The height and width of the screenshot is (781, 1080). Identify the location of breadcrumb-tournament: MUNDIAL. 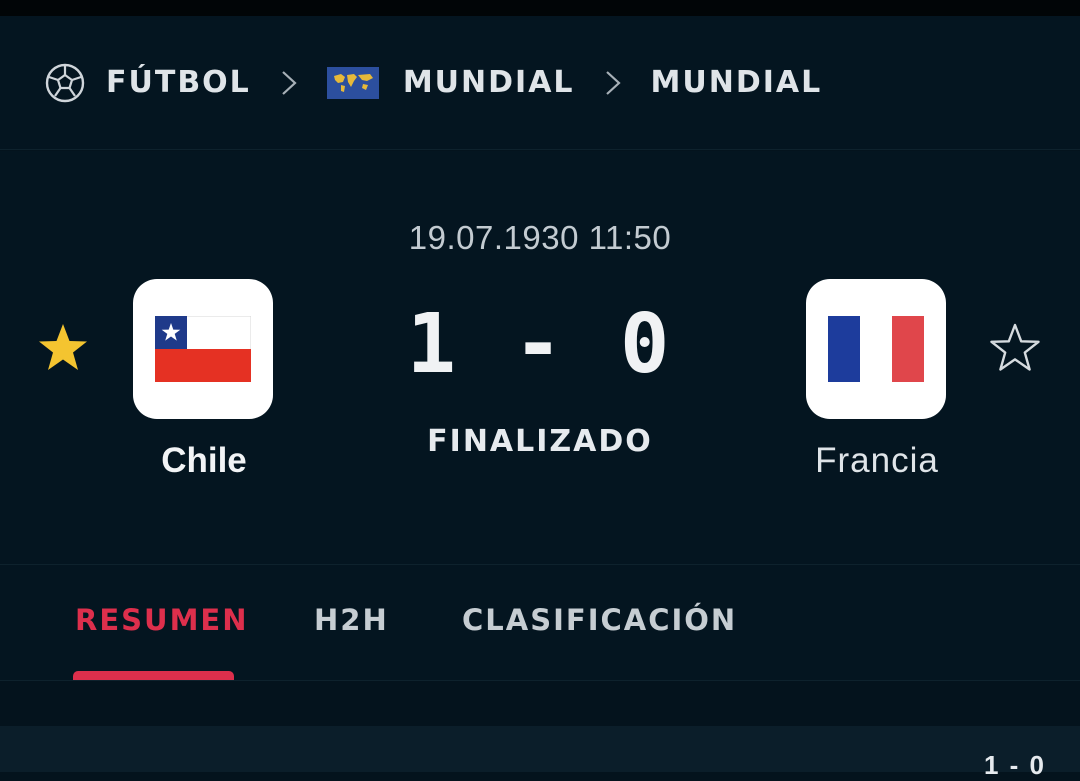
(737, 82).